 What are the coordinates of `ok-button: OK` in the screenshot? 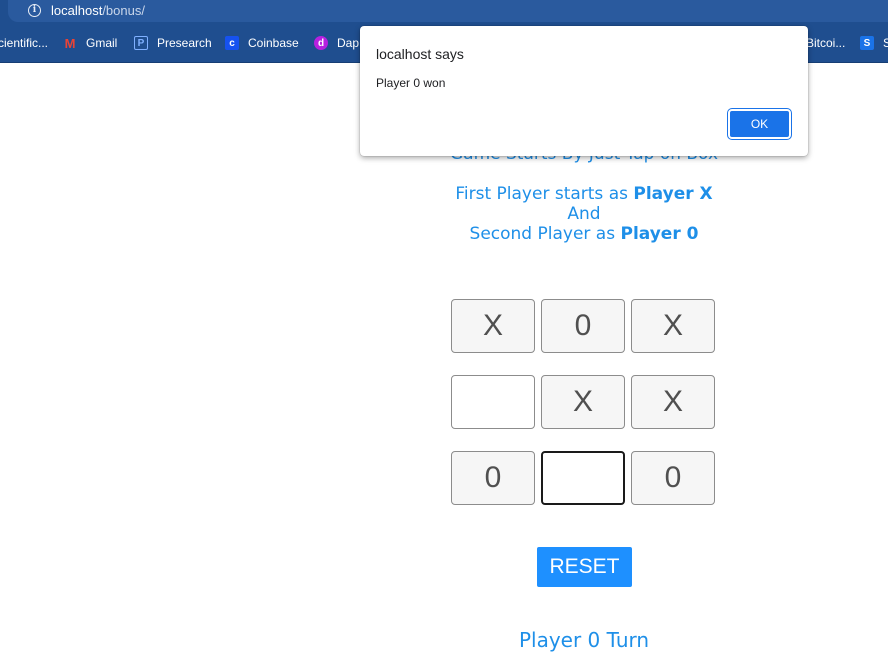 It's located at (759, 124).